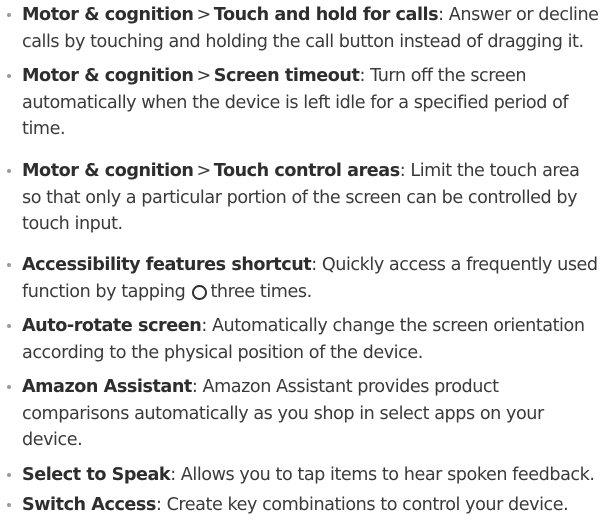 The width and height of the screenshot is (606, 520). What do you see at coordinates (107, 387) in the screenshot?
I see `item-title: Amazon Assistant` at bounding box center [107, 387].